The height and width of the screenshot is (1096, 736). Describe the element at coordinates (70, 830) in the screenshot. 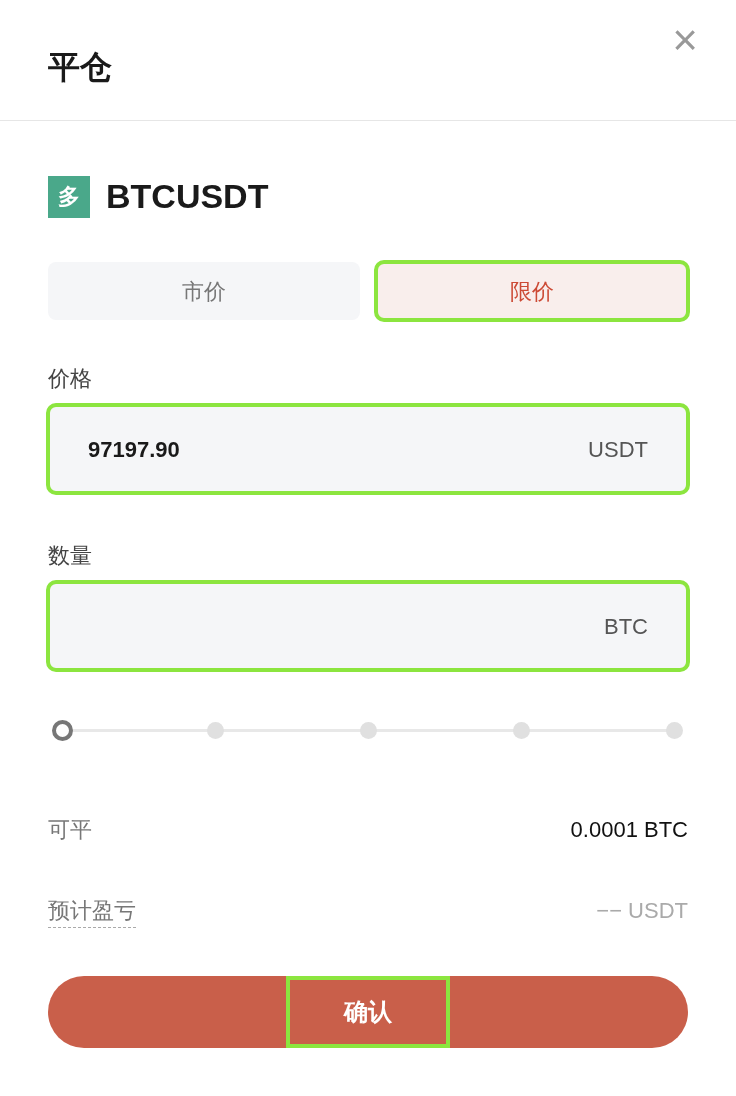

I see `info-label: 可平` at that location.